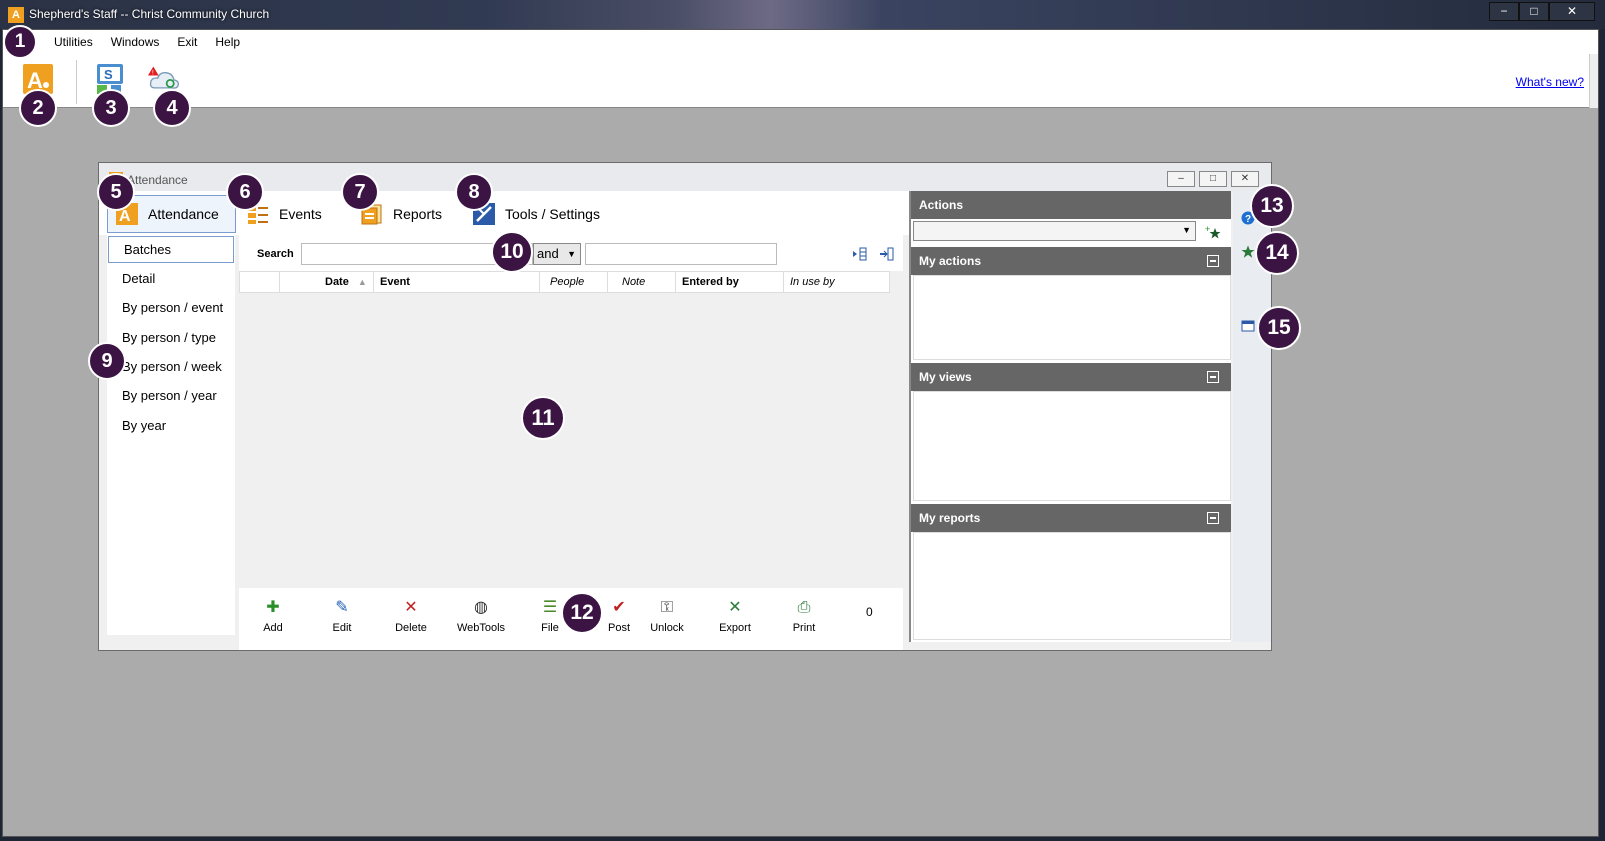  I want to click on grid-col-people: People, so click(574, 282).